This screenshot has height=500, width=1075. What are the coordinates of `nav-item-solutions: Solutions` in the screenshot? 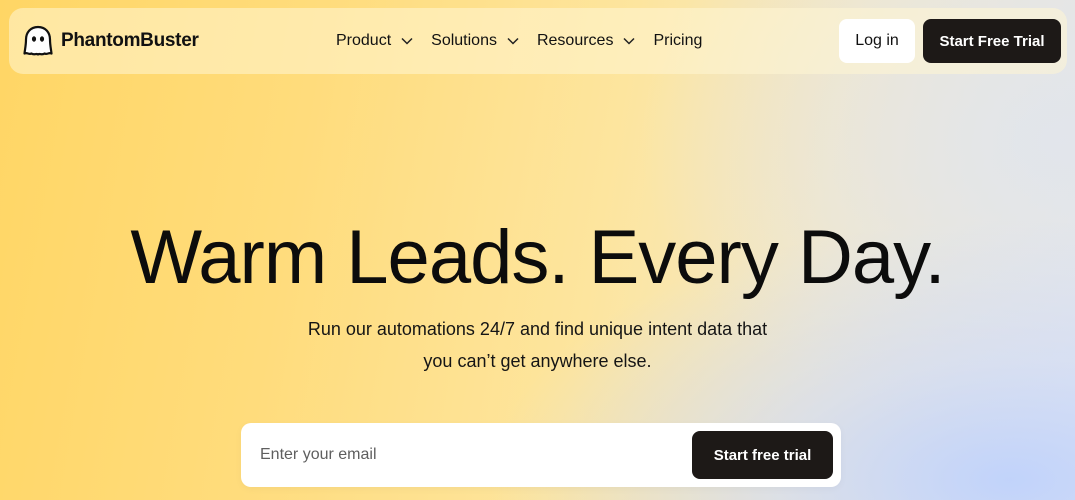 It's located at (475, 41).